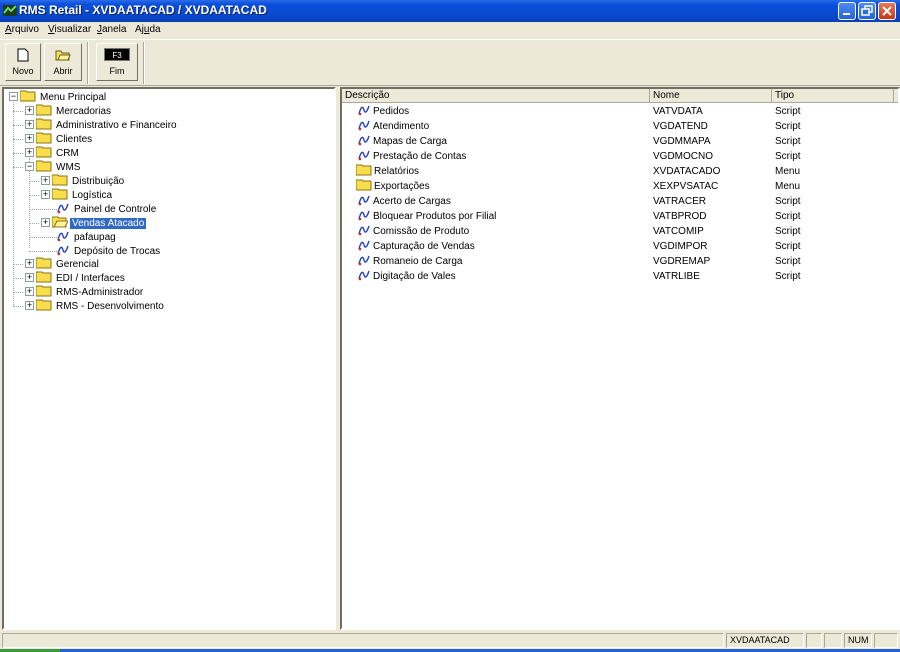  Describe the element at coordinates (414, 276) in the screenshot. I see `row-descricao: Digitação de Vales` at that location.